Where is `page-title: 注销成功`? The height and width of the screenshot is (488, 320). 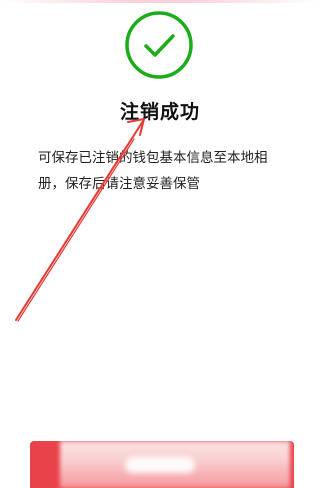 page-title: 注销成功 is located at coordinates (159, 112).